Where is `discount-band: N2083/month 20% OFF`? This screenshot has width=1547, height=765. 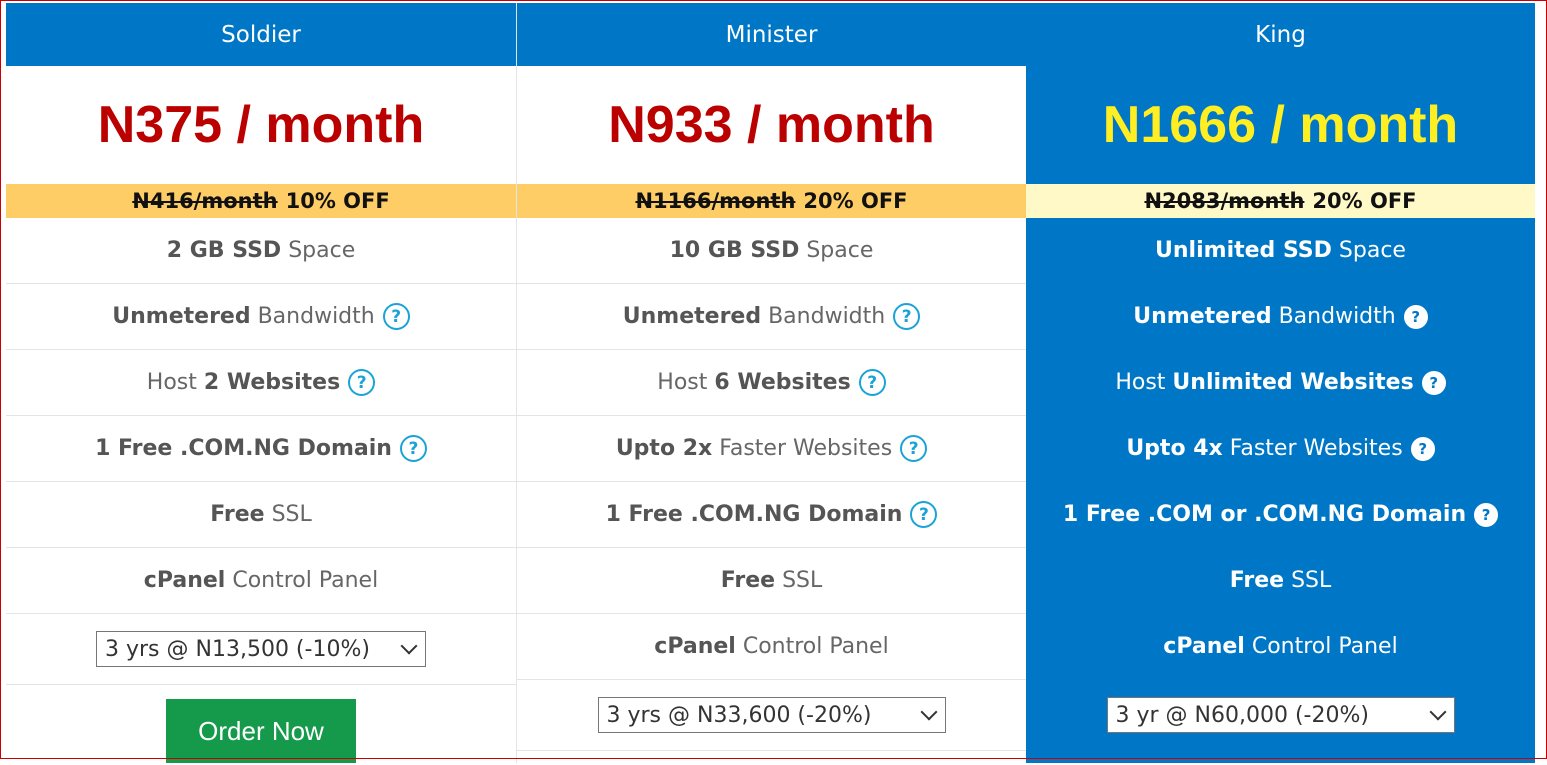
discount-band: N2083/month 20% OFF is located at coordinates (1280, 201).